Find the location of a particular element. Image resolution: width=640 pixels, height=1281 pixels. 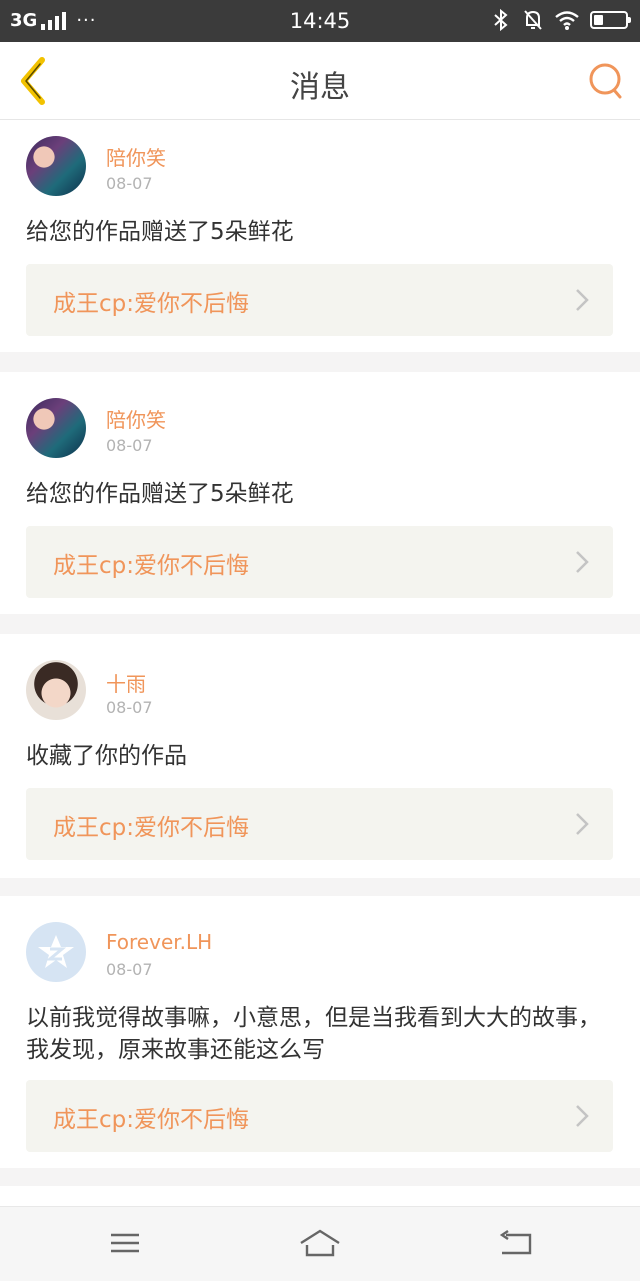

status-bar: 3G ··· 14:45 is located at coordinates (320, 21).